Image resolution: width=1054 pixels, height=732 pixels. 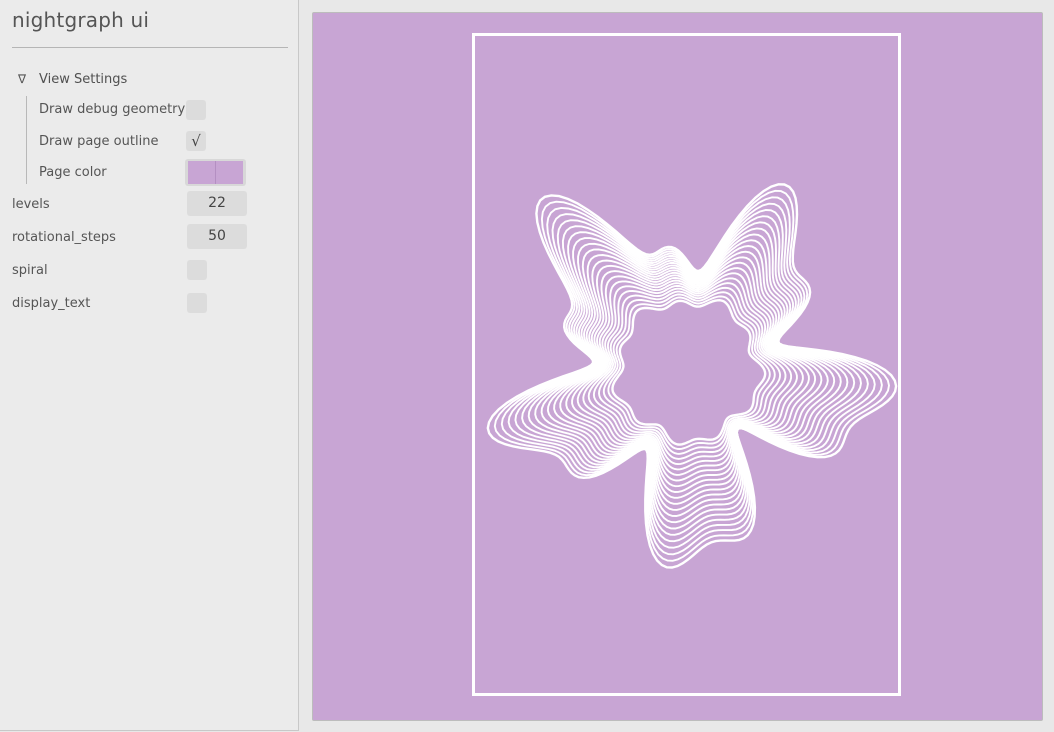 I want to click on view-settings-label: View Settings, so click(x=83, y=79).